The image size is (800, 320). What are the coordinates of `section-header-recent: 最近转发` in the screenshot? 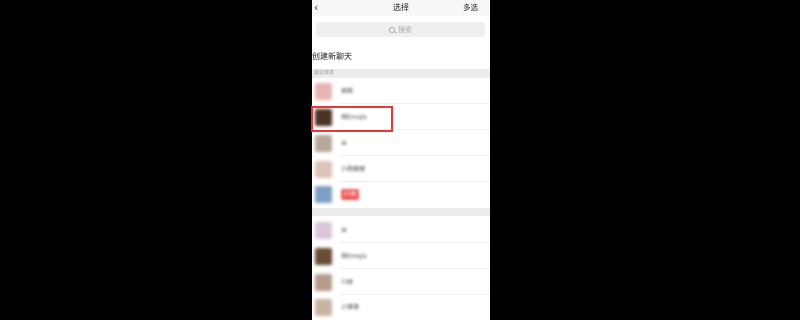 It's located at (401, 73).